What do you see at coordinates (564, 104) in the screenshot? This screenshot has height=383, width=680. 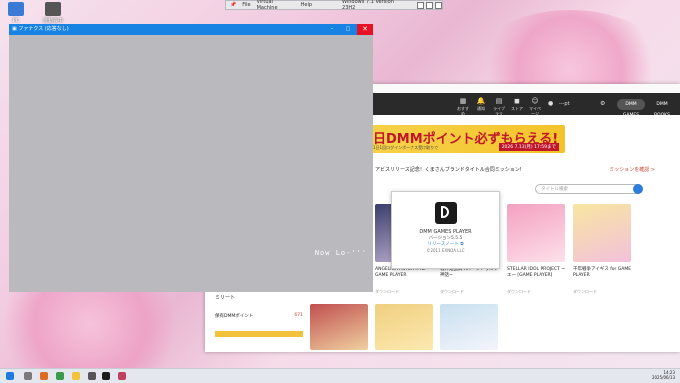 I see `user-points: ---pt` at bounding box center [564, 104].